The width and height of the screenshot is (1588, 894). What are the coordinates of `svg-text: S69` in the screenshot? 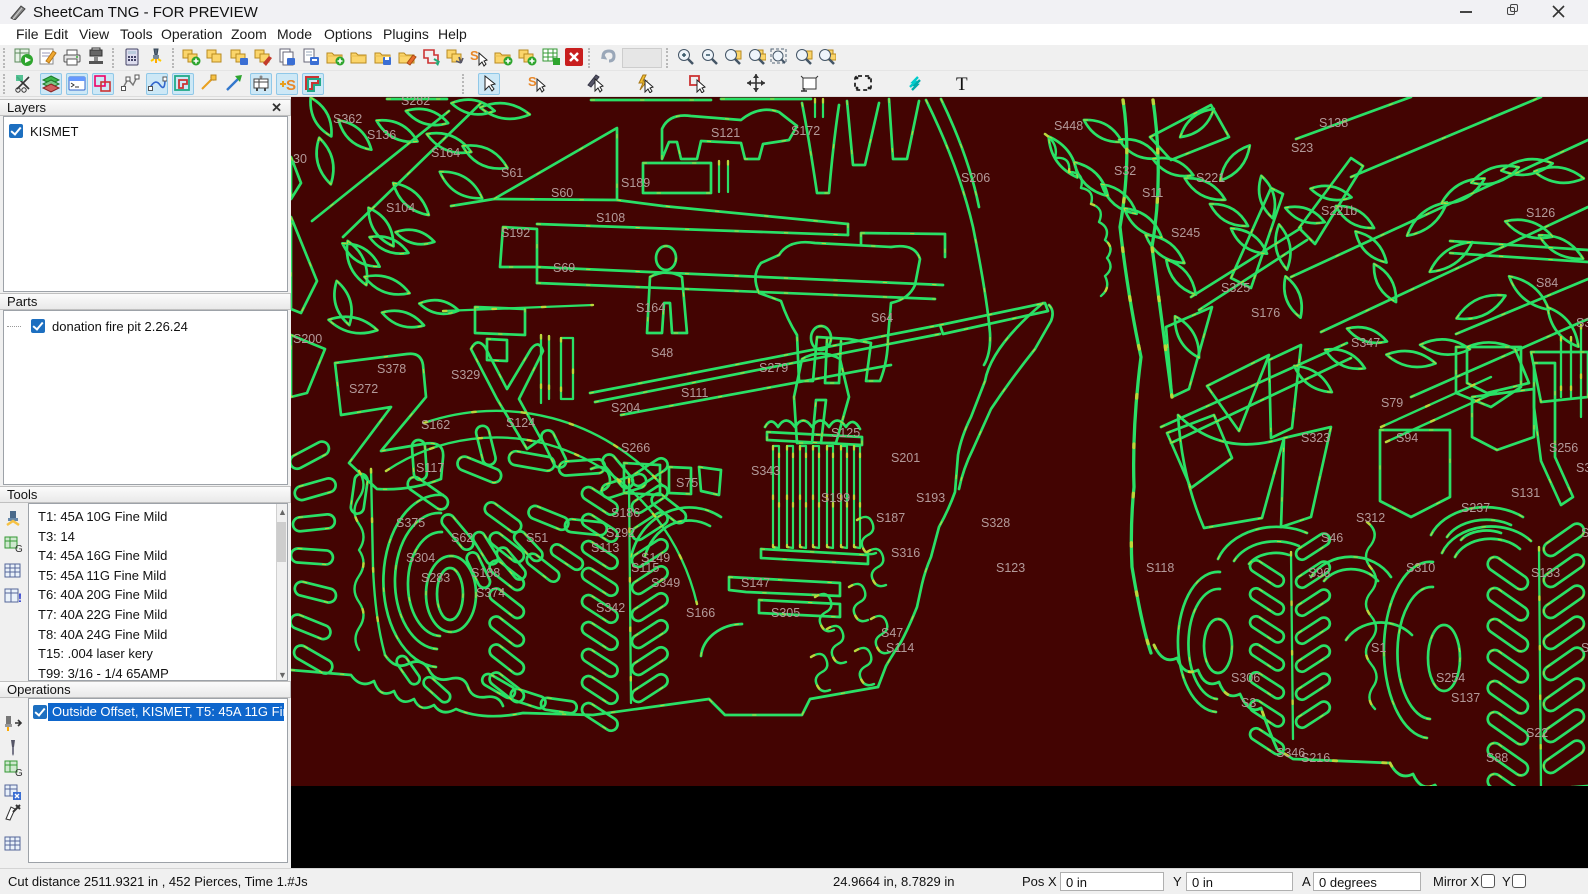 It's located at (564, 268).